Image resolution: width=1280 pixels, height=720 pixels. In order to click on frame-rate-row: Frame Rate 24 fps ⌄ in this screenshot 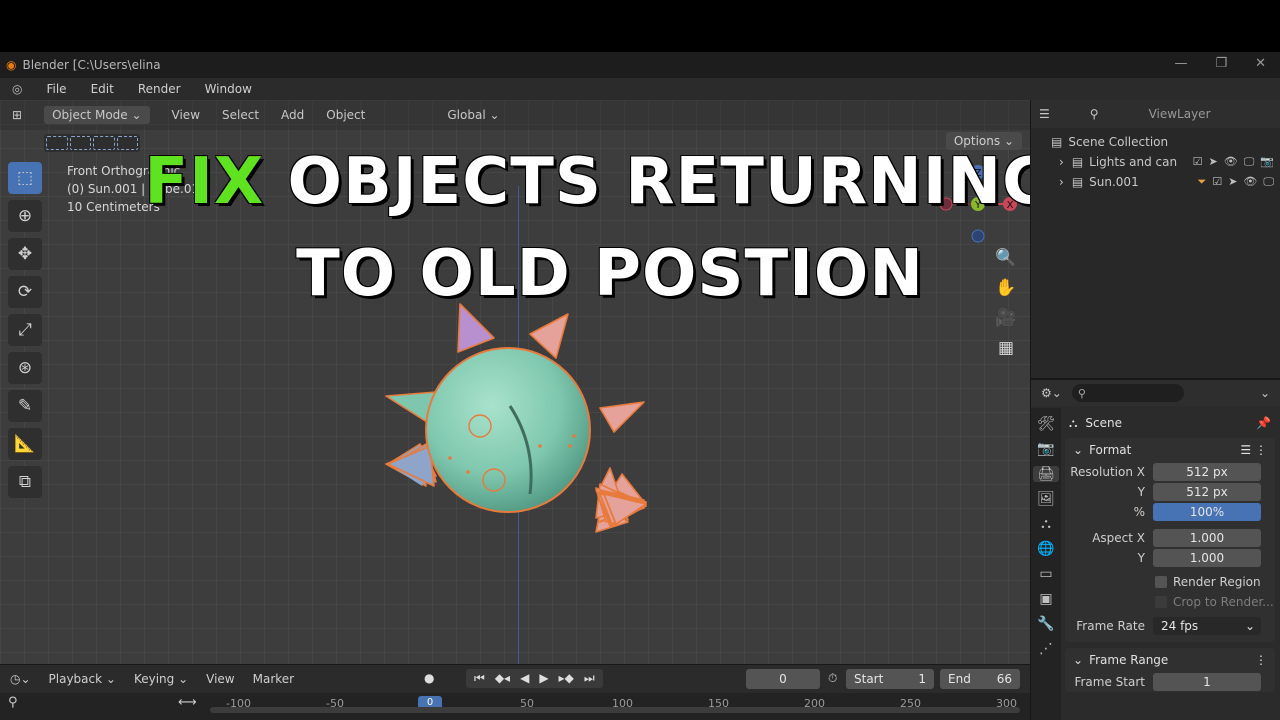, I will do `click(1170, 626)`.